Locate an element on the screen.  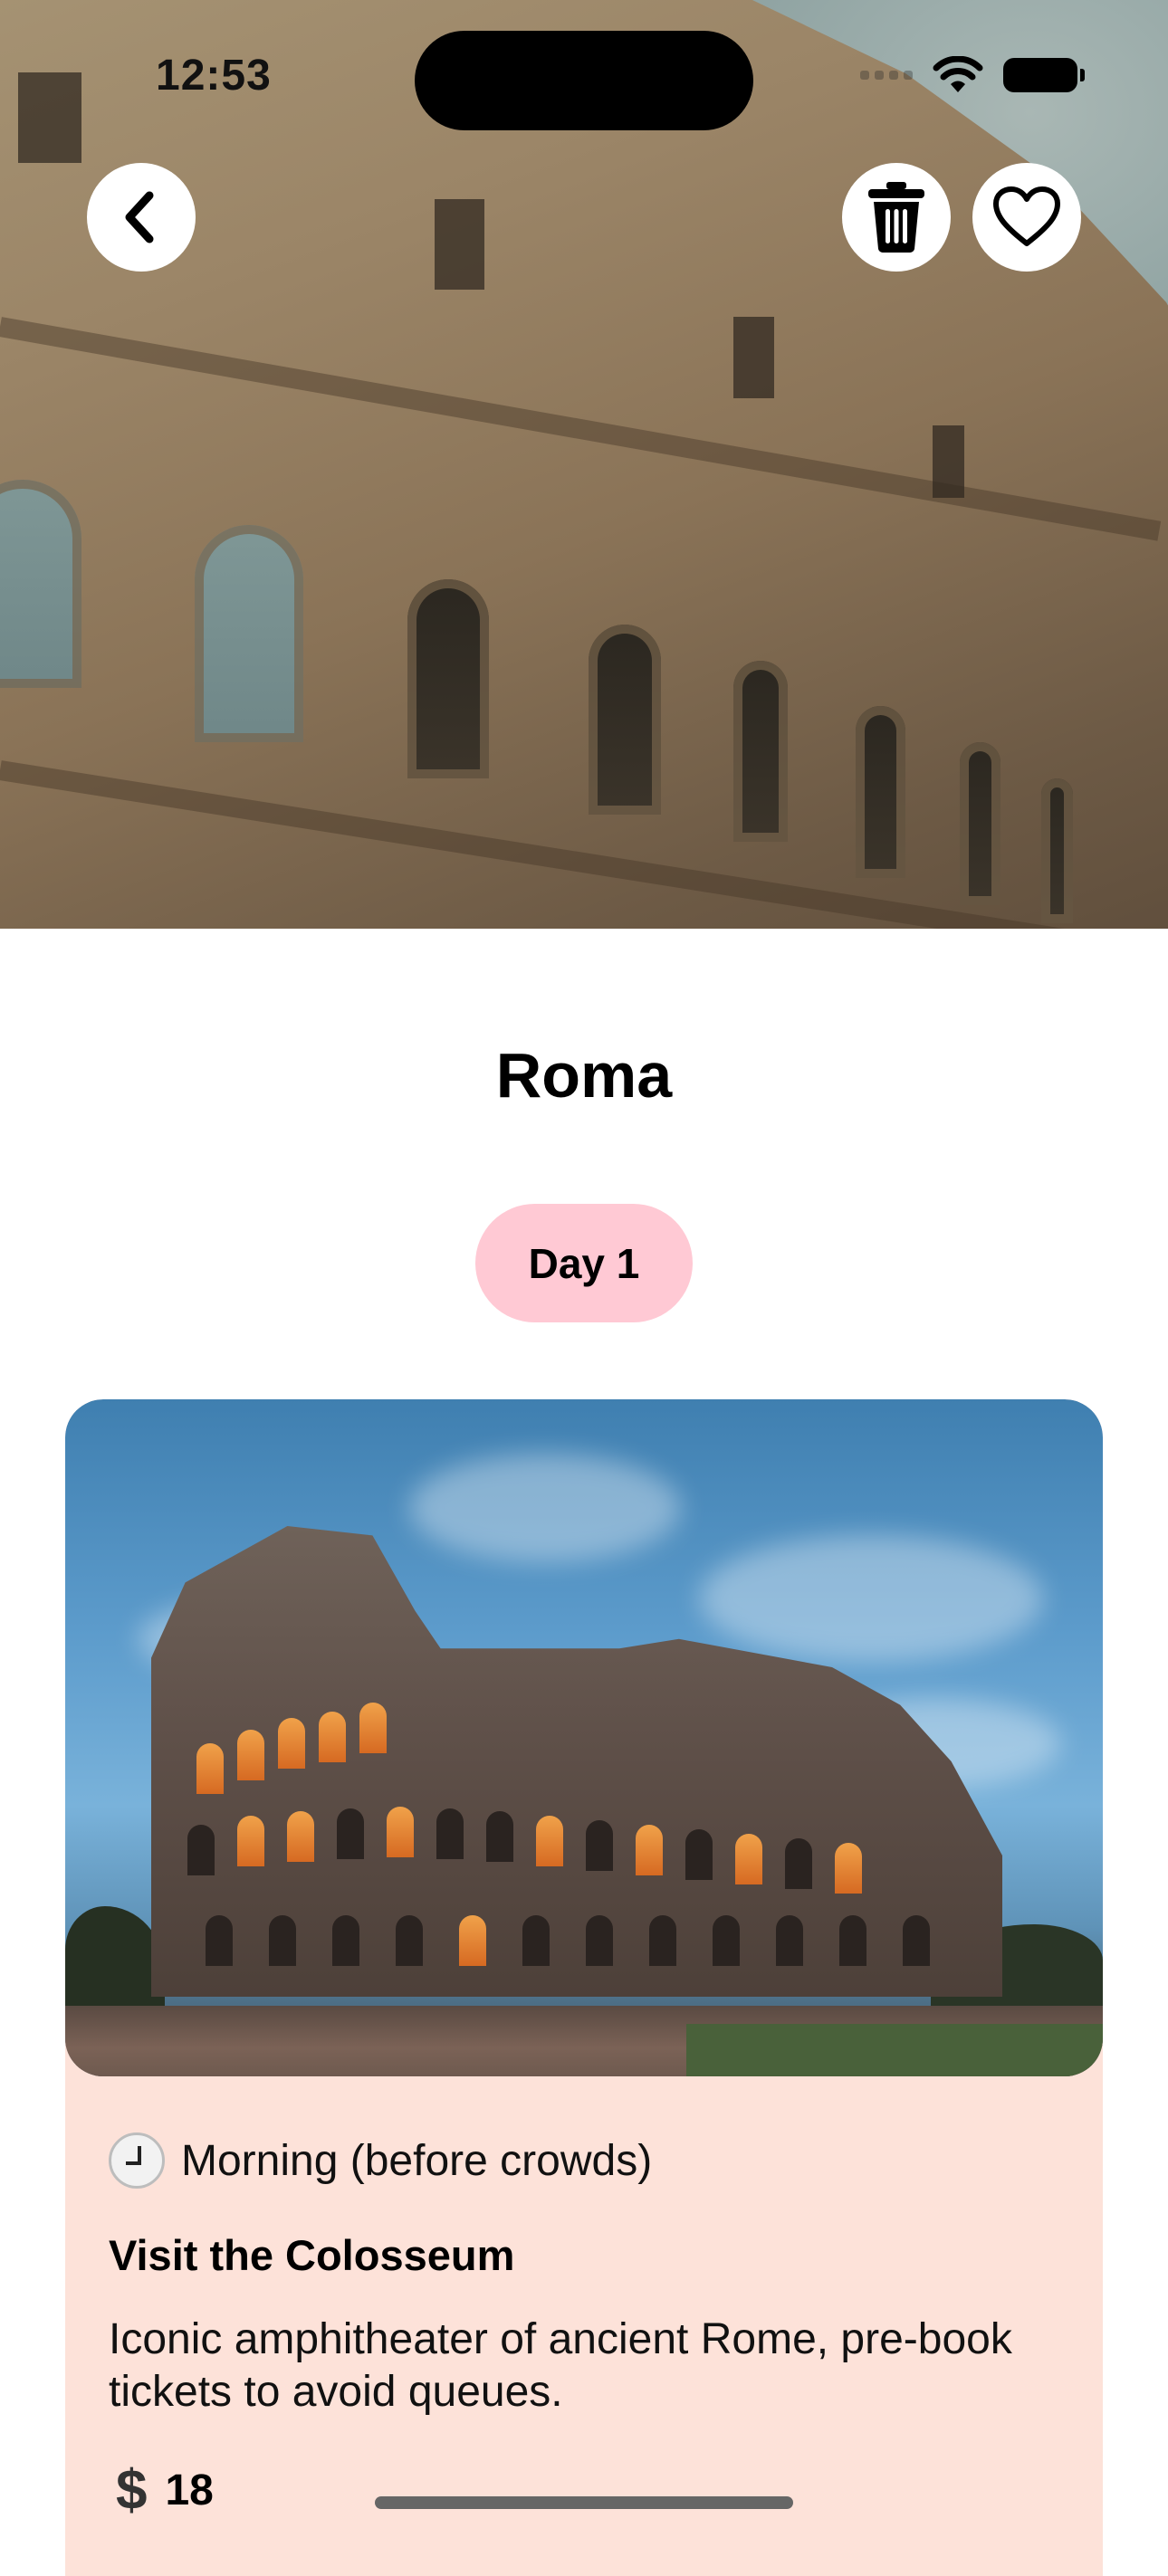
price-value: 18 is located at coordinates (189, 2490).